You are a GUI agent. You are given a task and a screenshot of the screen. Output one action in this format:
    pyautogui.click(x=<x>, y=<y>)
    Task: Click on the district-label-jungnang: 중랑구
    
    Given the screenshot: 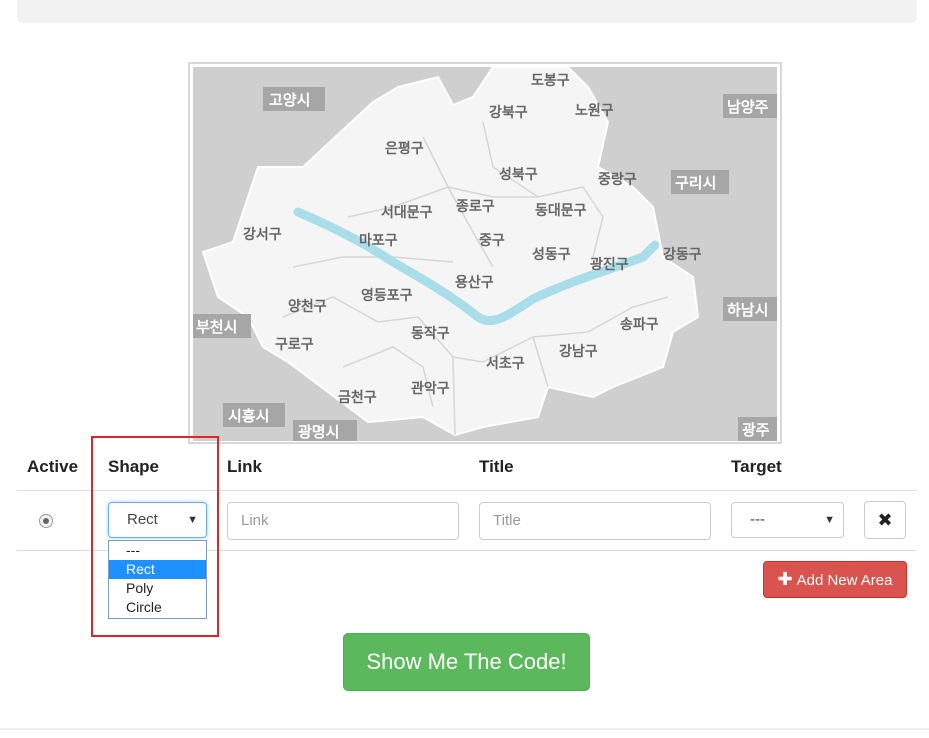 What is the action you would take?
    pyautogui.click(x=617, y=180)
    